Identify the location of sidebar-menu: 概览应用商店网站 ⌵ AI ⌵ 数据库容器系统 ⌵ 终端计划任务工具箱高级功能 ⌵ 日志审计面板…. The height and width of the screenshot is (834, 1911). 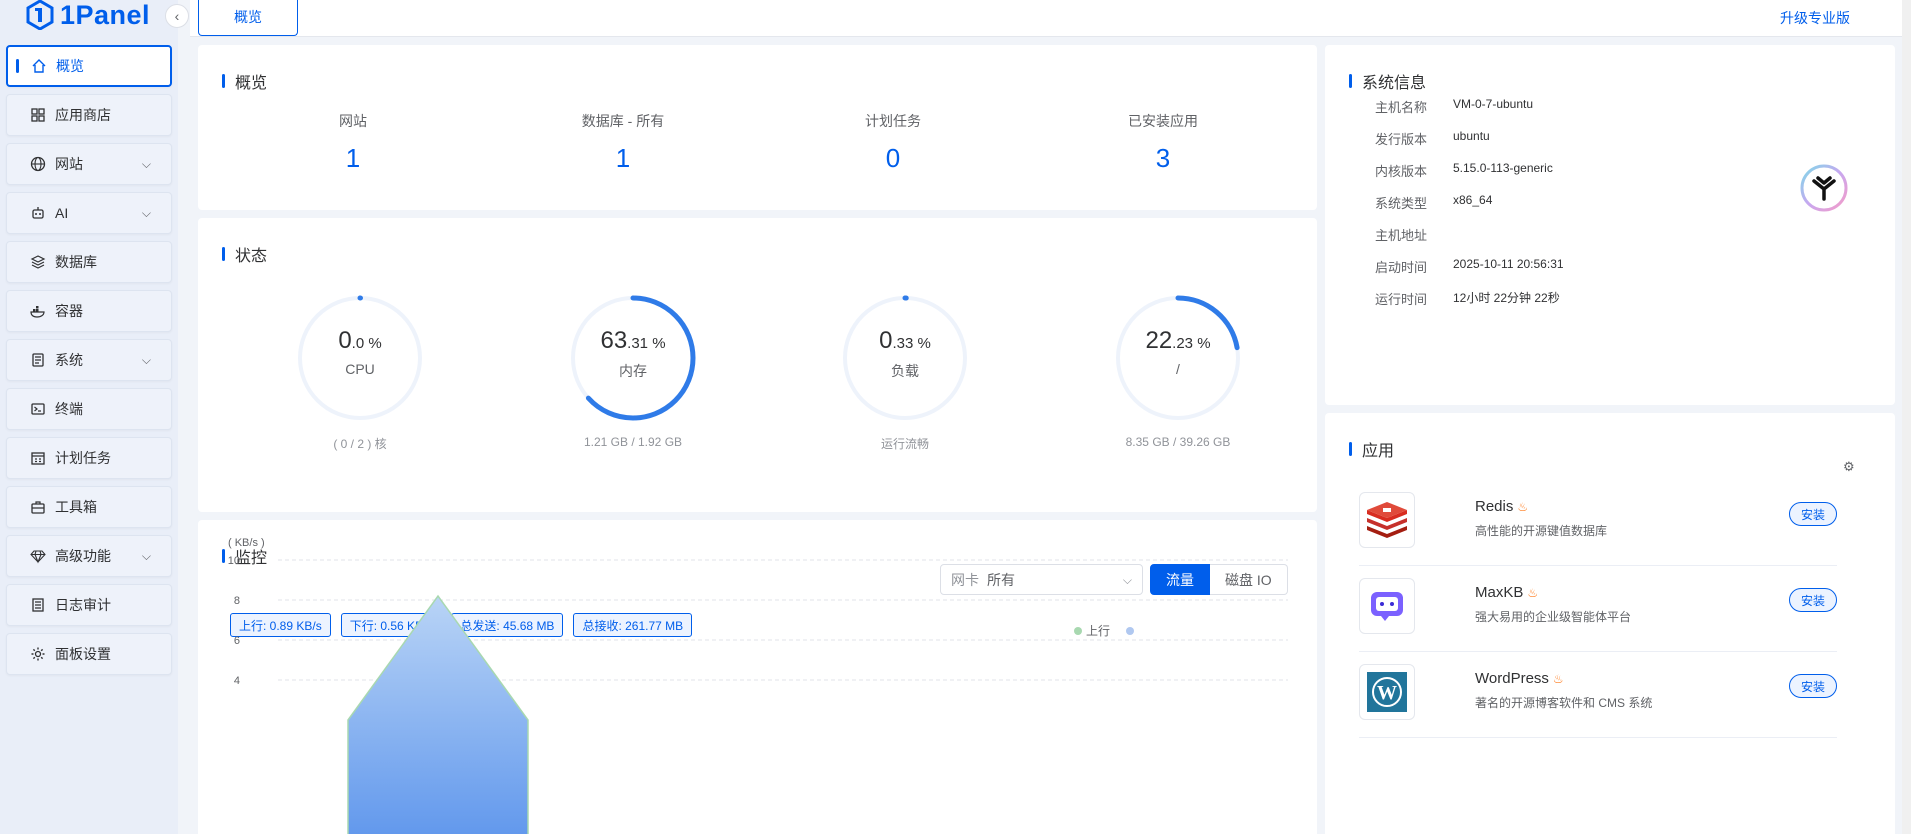
(89, 363).